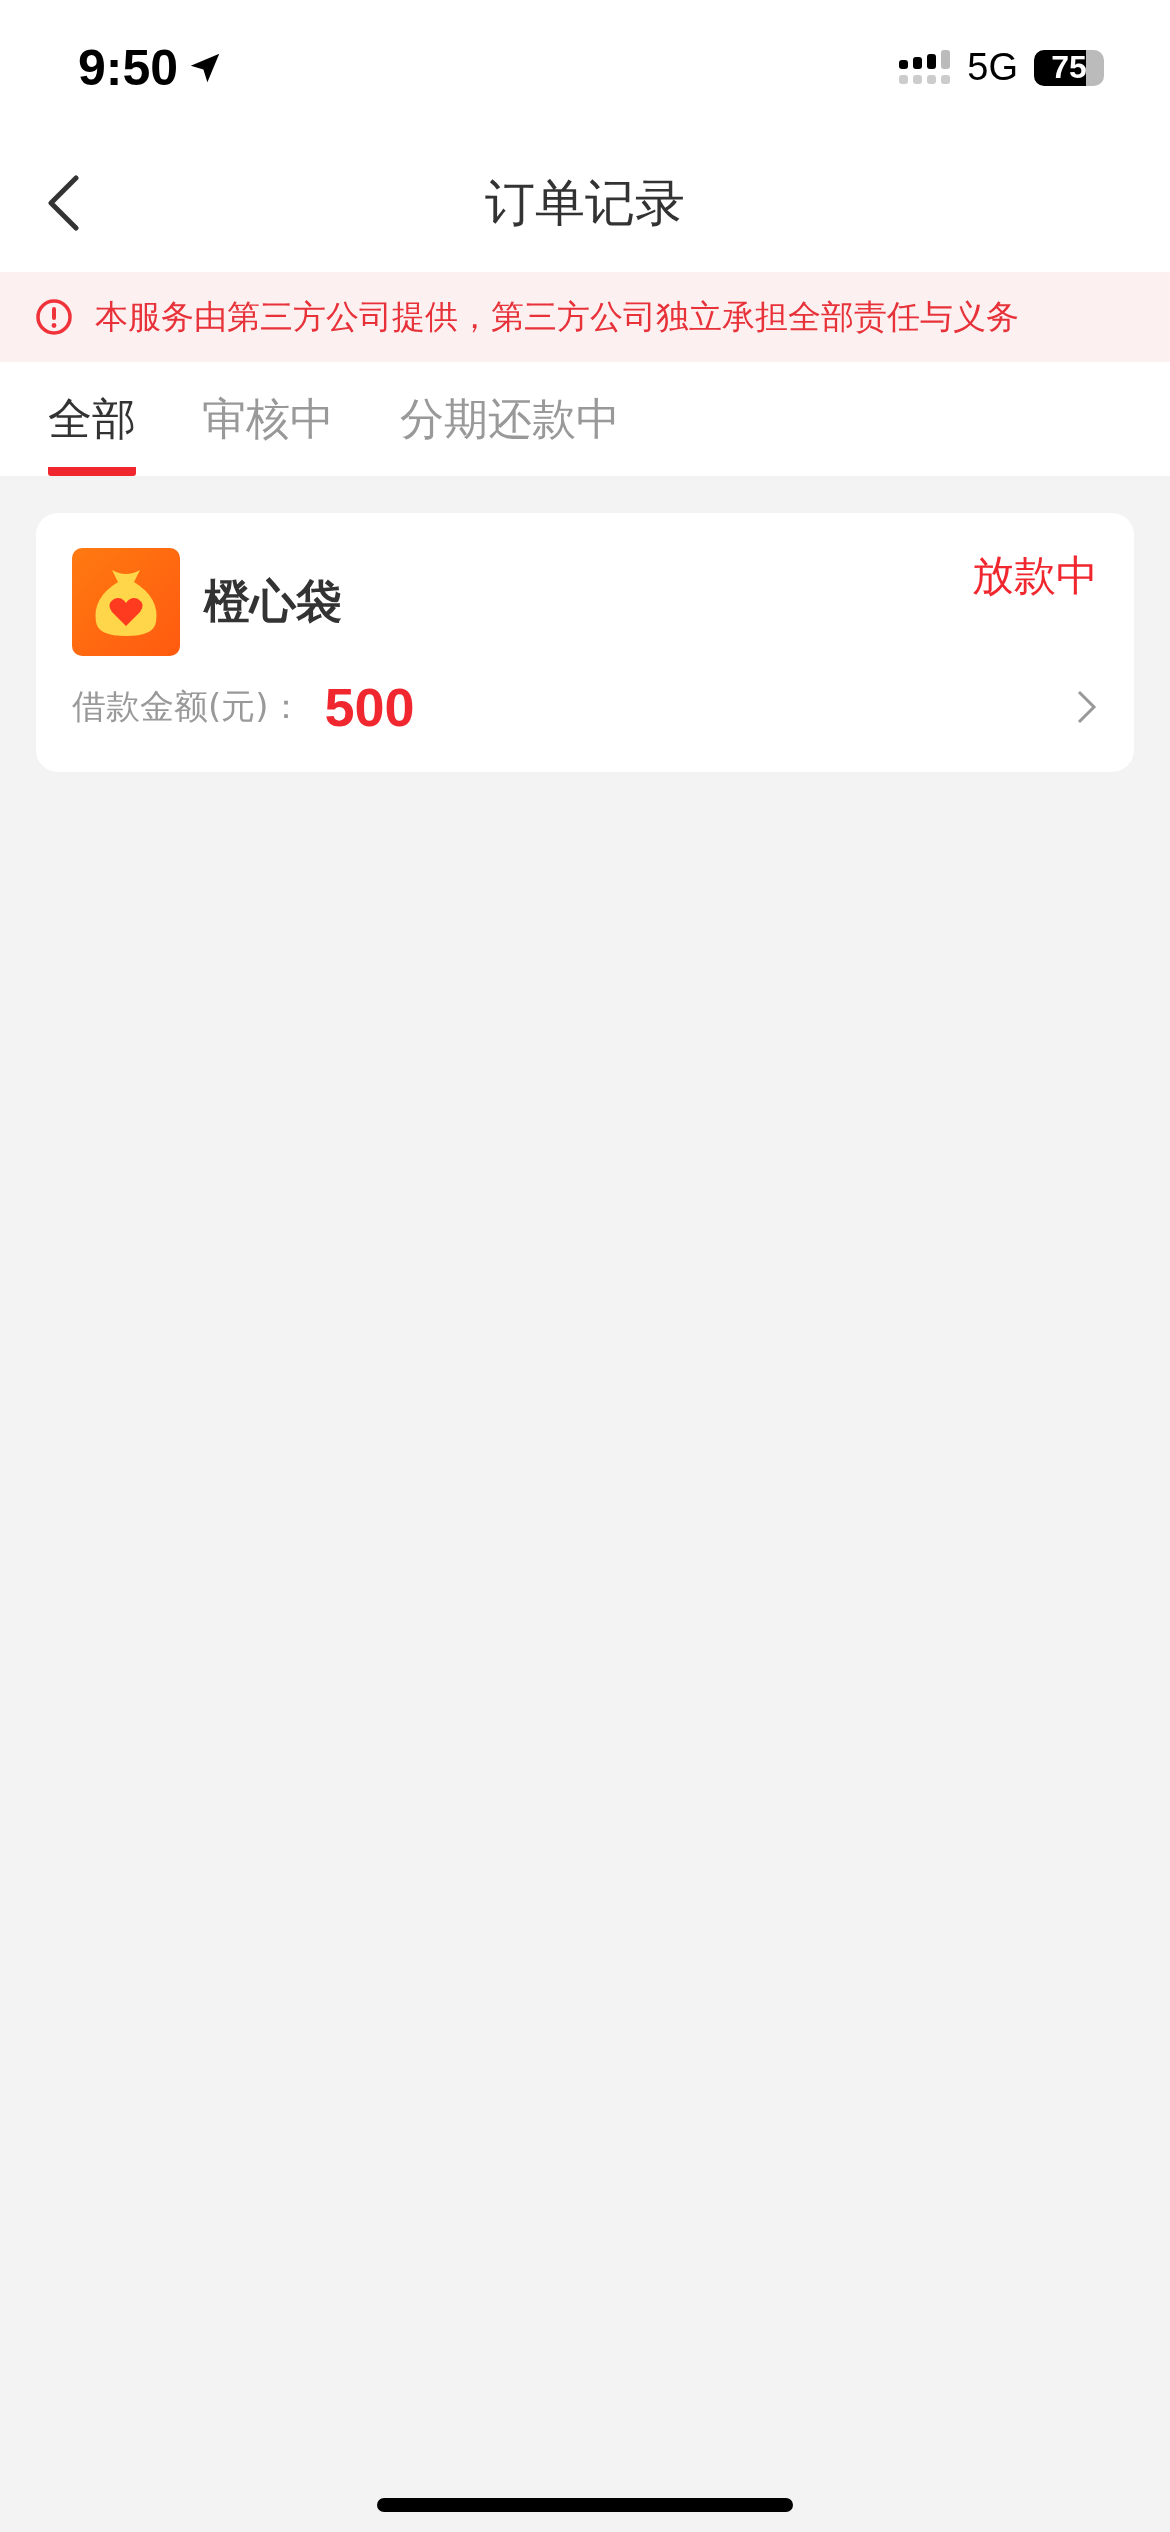 This screenshot has width=1170, height=2532. Describe the element at coordinates (1087, 707) in the screenshot. I see `chevron-right-icon` at that location.